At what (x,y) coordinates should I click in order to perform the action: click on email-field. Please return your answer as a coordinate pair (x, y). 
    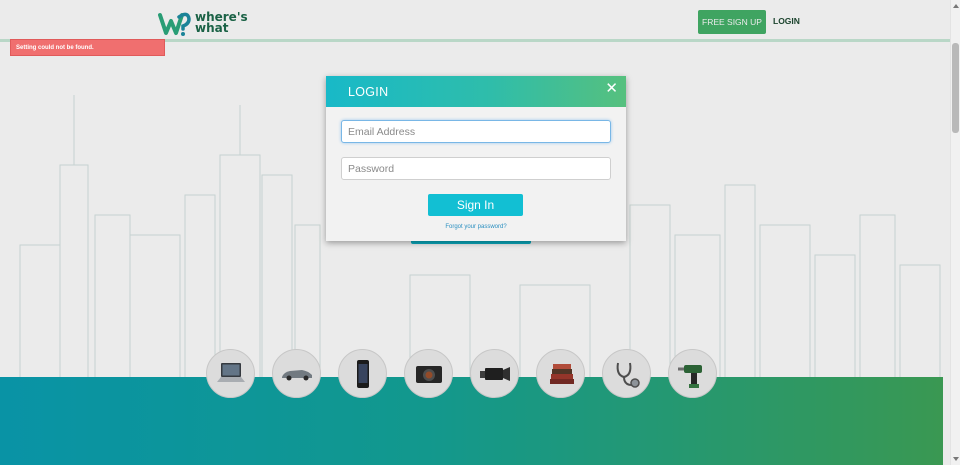
    Looking at the image, I should click on (476, 131).